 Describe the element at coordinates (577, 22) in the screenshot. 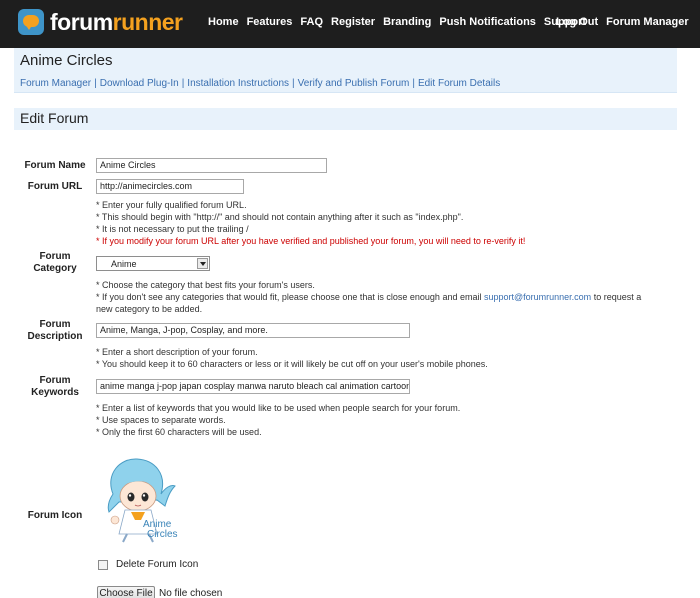

I see `nav-log-out: Log Out` at that location.